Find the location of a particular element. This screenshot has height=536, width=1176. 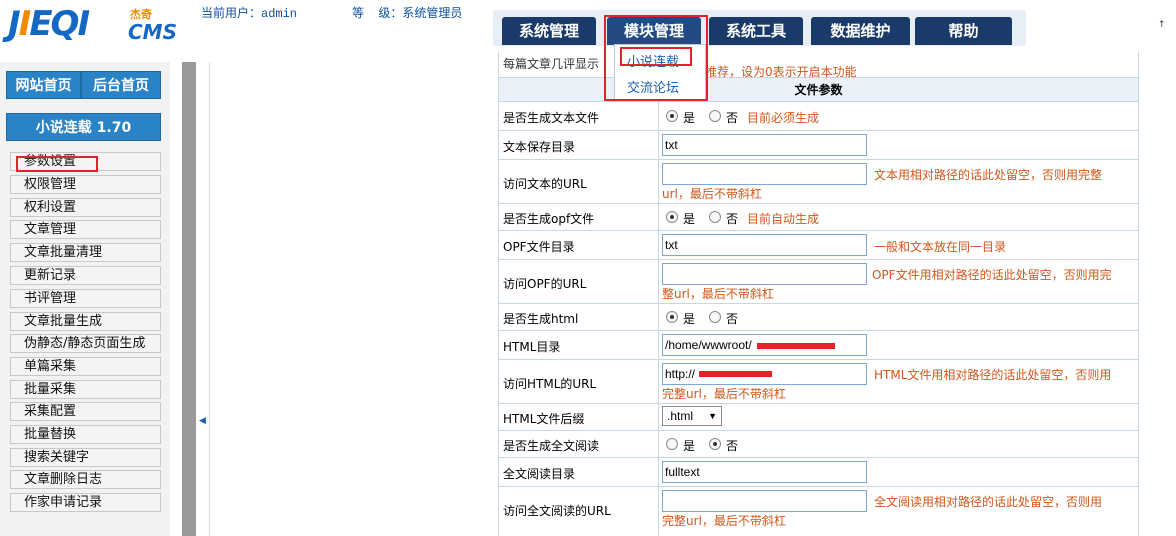

html-url-hint-line1: HTML文件用相对路径的话此处留空，否则用 is located at coordinates (993, 375).